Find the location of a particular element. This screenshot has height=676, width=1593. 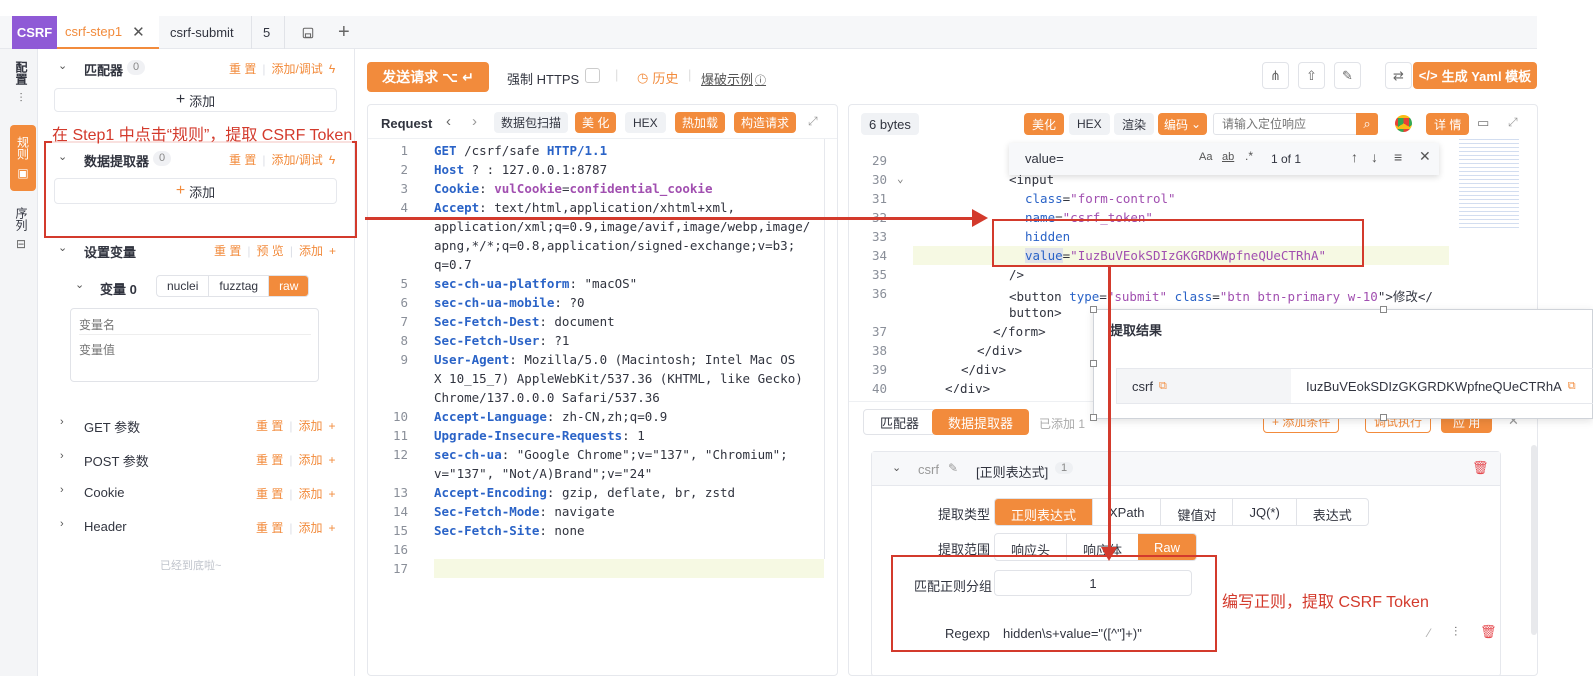

extract-tab-matcher: 匹配器 is located at coordinates (900, 422).